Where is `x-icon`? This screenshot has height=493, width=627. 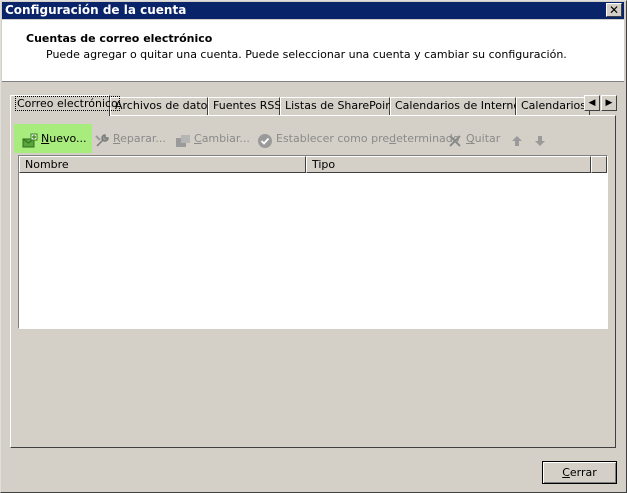 x-icon is located at coordinates (455, 139).